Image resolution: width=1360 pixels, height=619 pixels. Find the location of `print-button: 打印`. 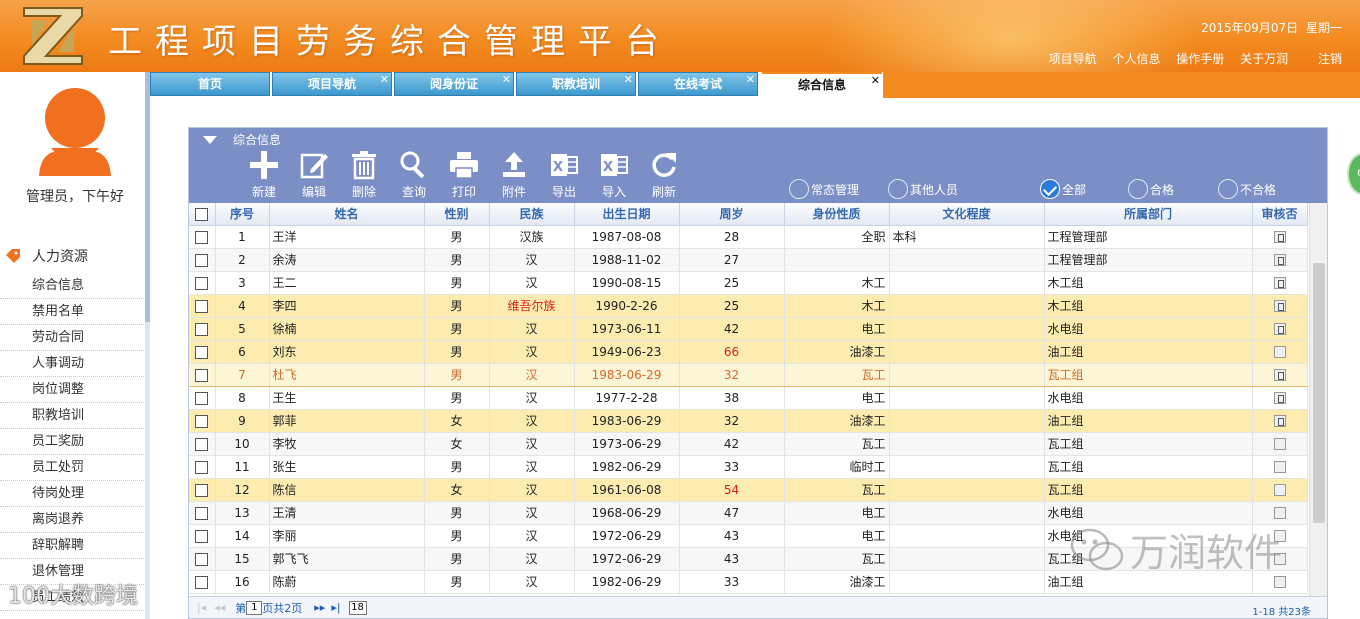

print-button: 打印 is located at coordinates (464, 175).